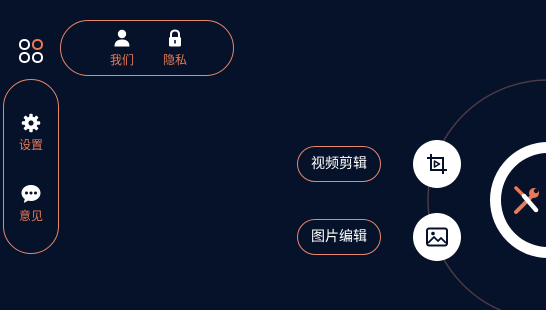 The image size is (546, 310). I want to click on menu-item-privacy: 隐私, so click(175, 48).